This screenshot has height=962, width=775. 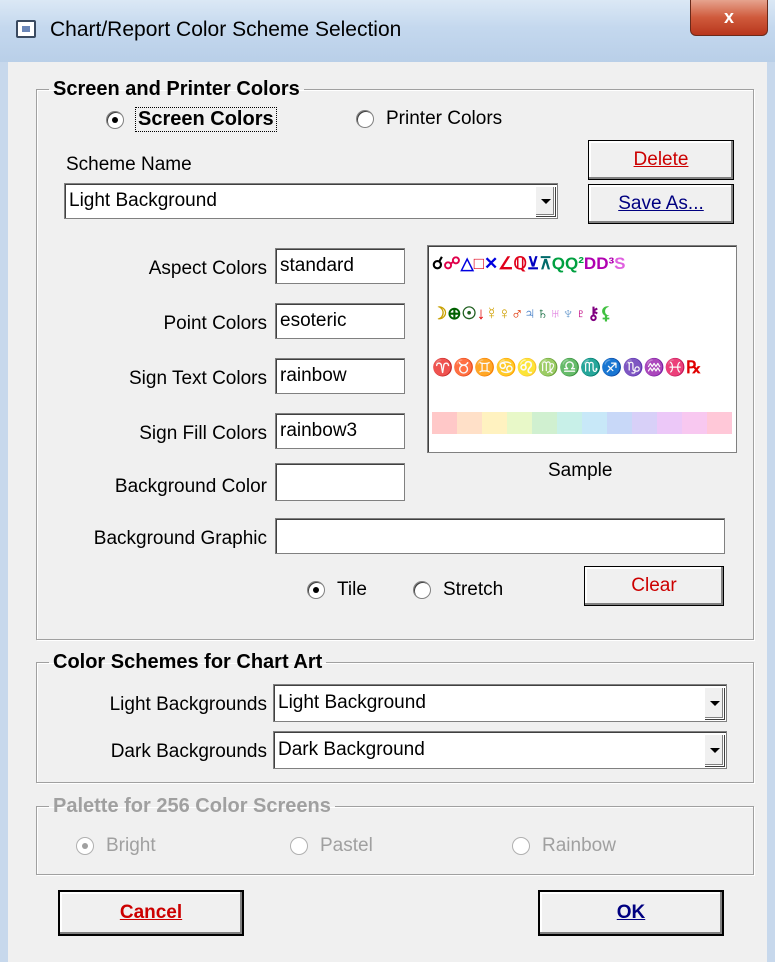 I want to click on screen-colors-radio-dot, so click(x=115, y=119).